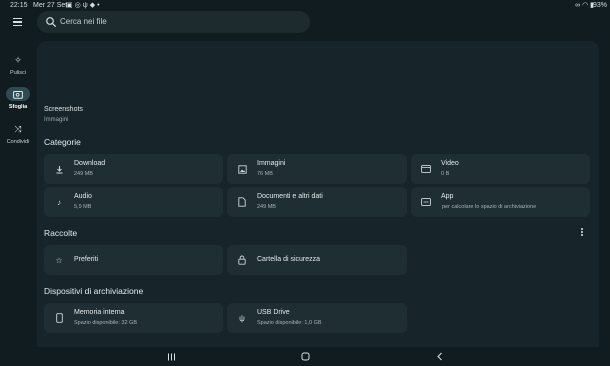 This screenshot has height=366, width=610. I want to click on calendar-icon: ▣, so click(70, 5).